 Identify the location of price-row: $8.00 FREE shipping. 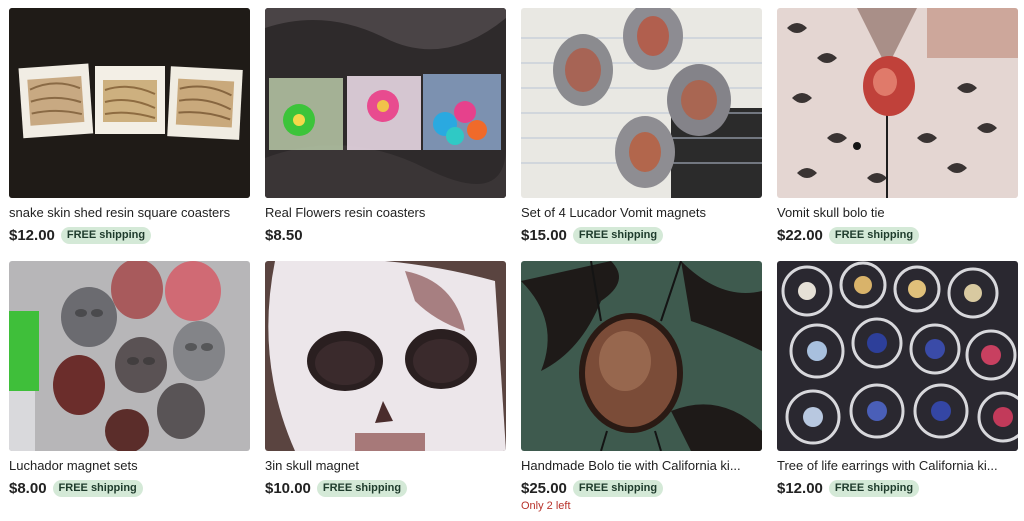
(129, 488).